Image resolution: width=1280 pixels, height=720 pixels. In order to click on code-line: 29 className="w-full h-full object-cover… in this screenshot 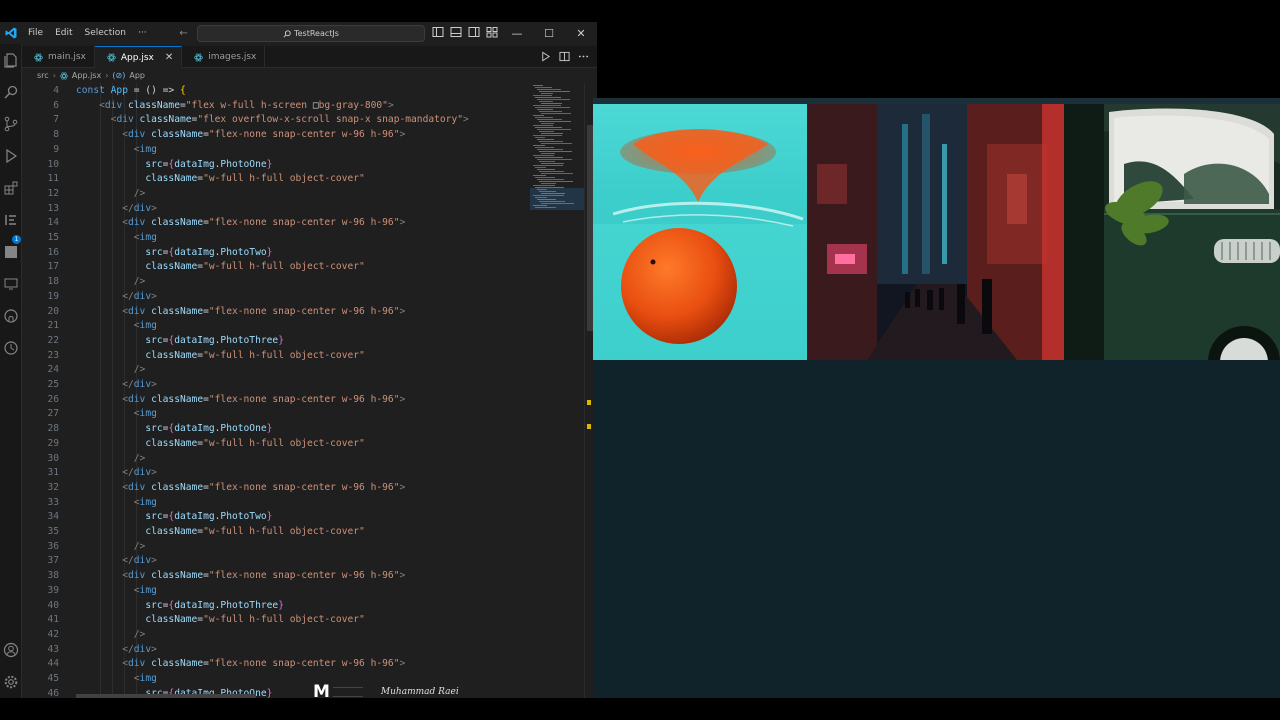, I will do `click(276, 444)`.